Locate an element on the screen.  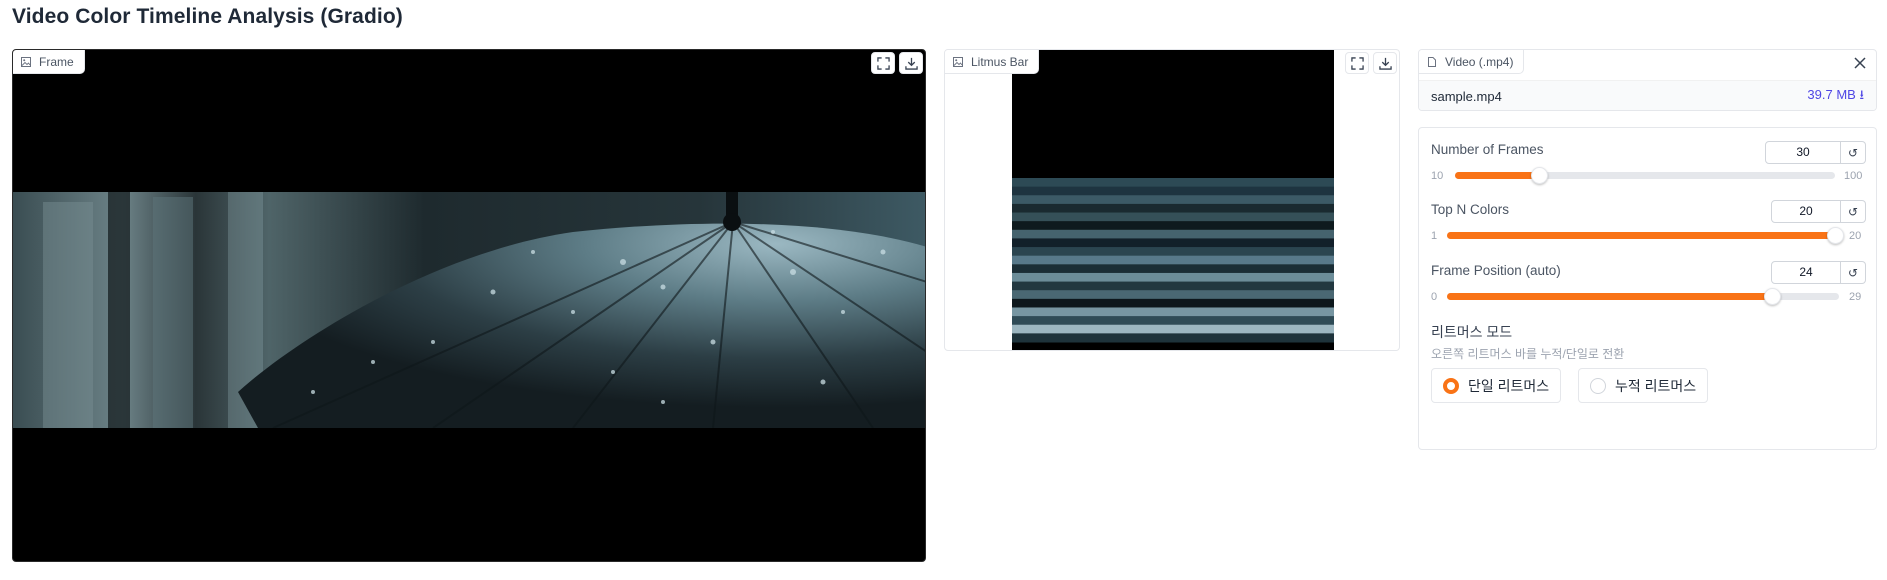
frames-reset-button: ↺ is located at coordinates (1853, 152).